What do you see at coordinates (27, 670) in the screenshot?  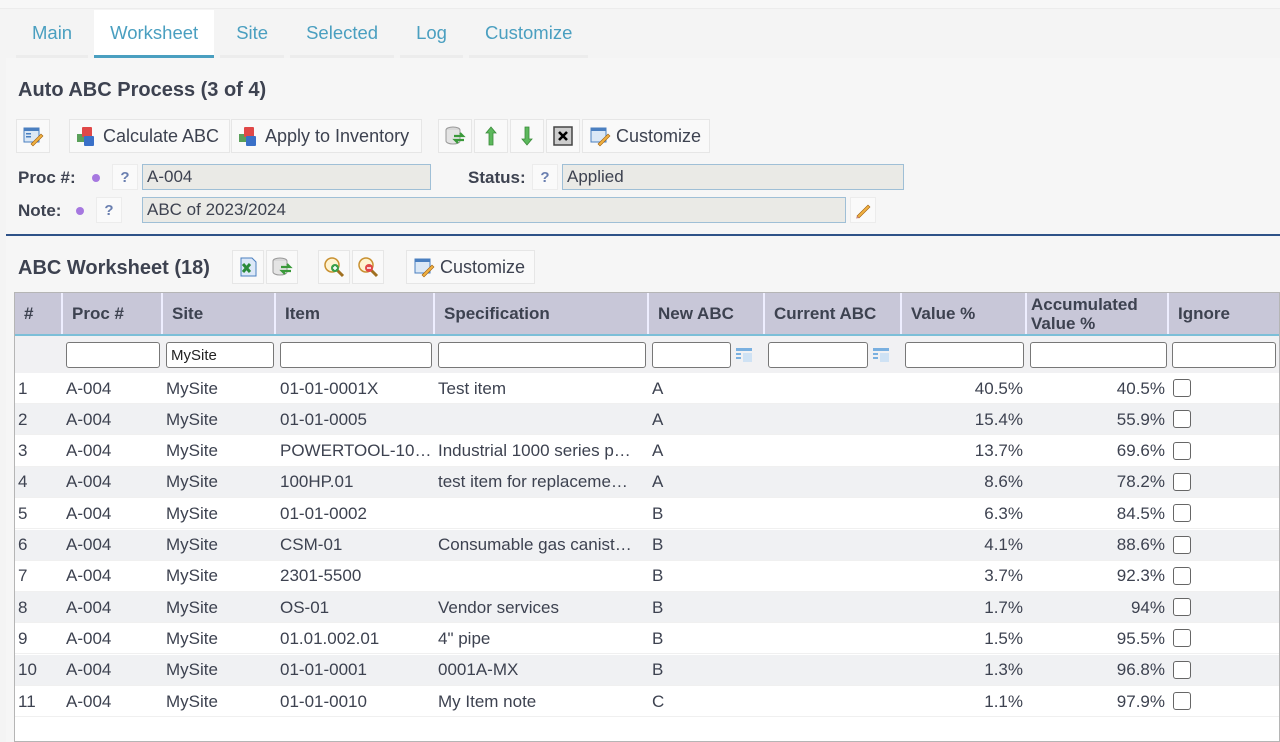 I see `cell-row-number: 10` at bounding box center [27, 670].